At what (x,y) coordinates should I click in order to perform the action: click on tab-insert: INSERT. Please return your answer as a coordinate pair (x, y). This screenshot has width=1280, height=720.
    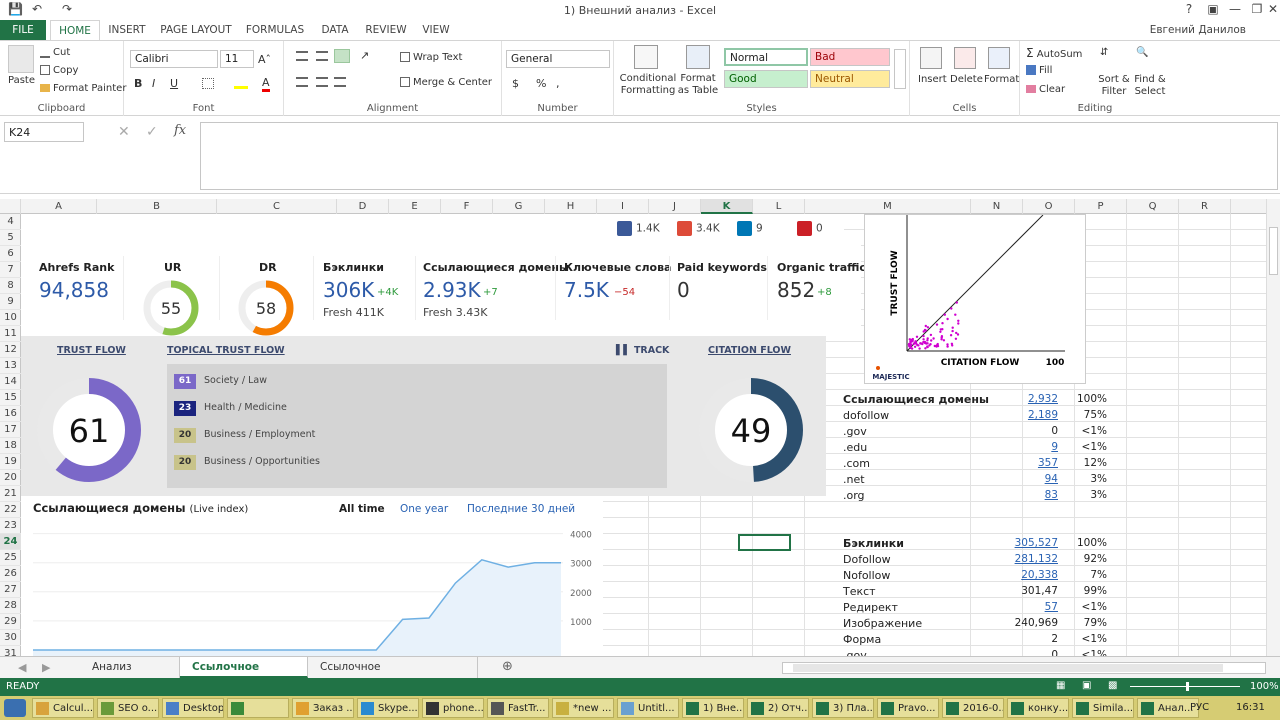
    Looking at the image, I should click on (127, 30).